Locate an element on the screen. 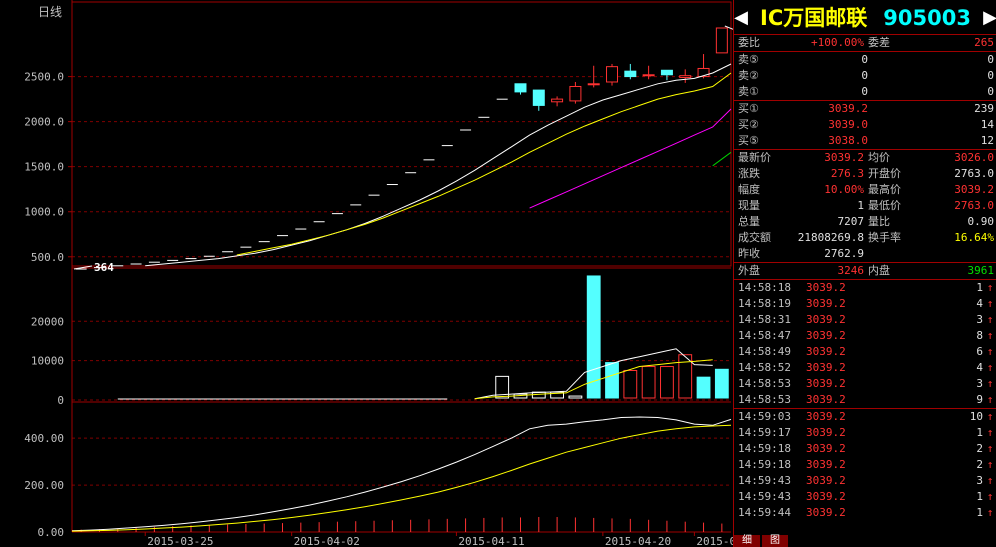  stat-label: 幅度 is located at coordinates (749, 189).